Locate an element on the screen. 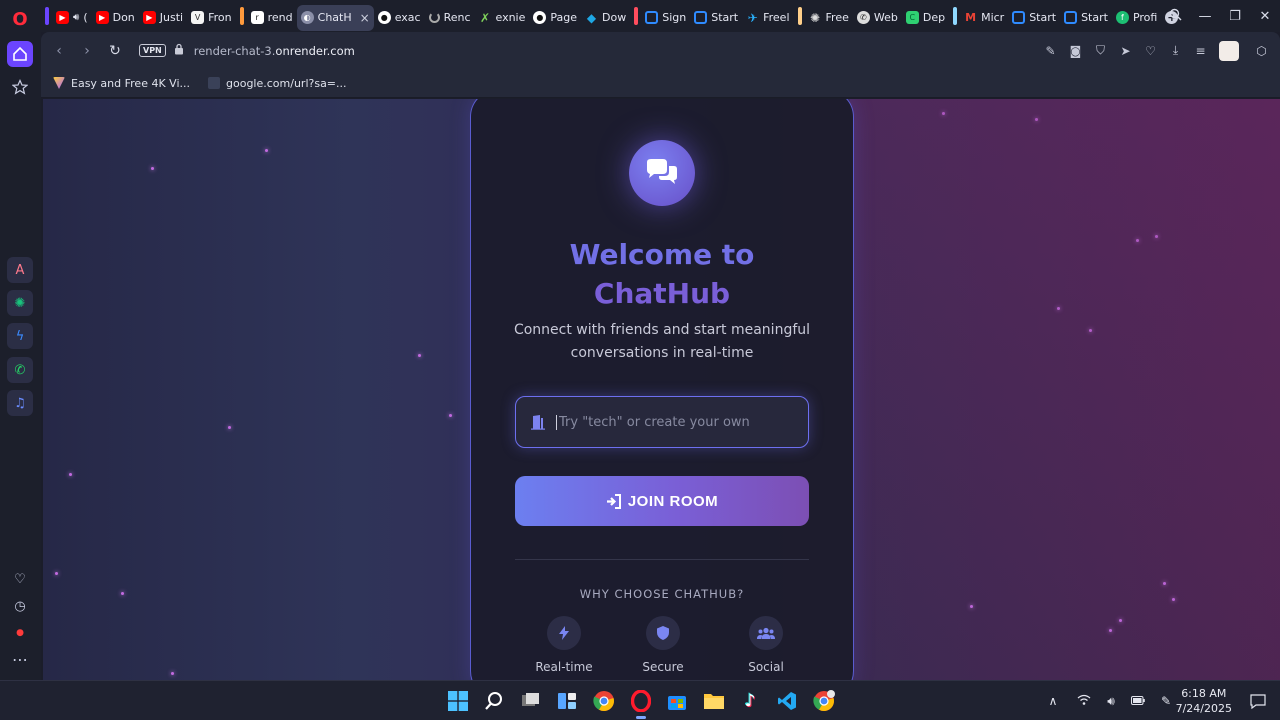 The image size is (1280, 720). close-tab-icon: × is located at coordinates (365, 18).